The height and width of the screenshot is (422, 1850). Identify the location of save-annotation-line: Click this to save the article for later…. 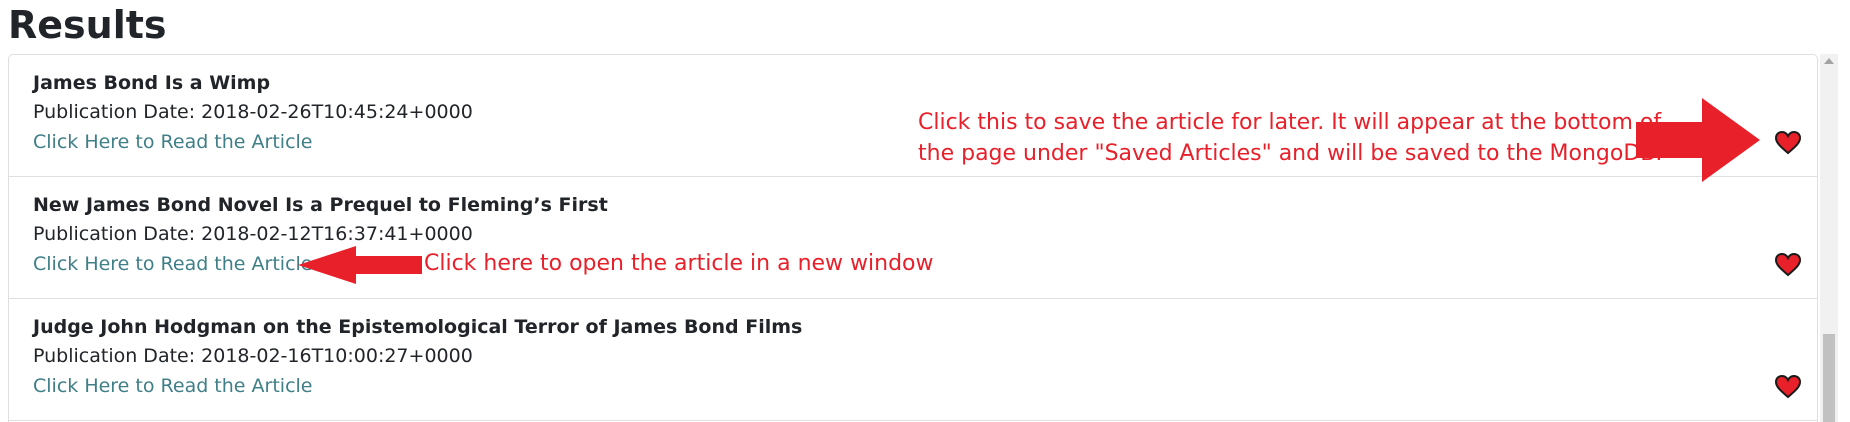
(1290, 122).